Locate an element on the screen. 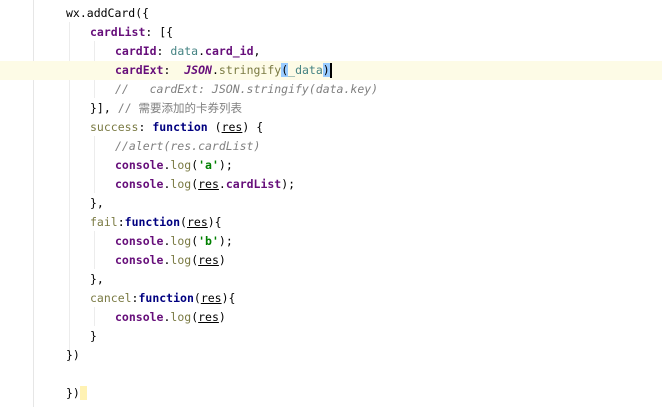  code-line: } is located at coordinates (331, 336).